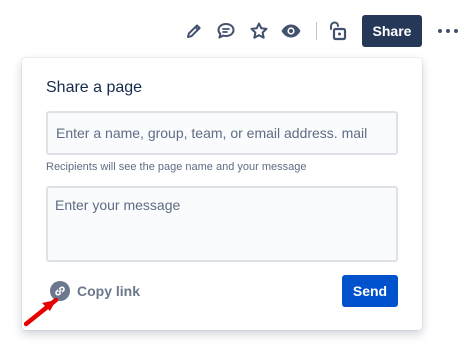 The height and width of the screenshot is (345, 474). Describe the element at coordinates (316, 31) in the screenshot. I see `toolbar-divider` at that location.